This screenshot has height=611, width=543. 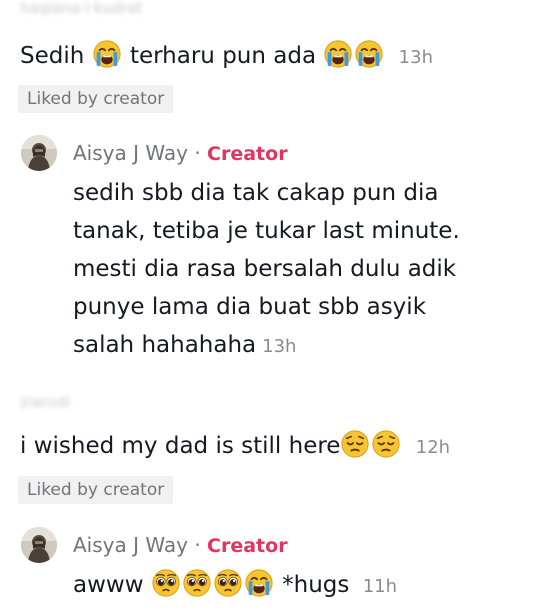 What do you see at coordinates (81, 8) in the screenshot?
I see `comment-username: haqiana·i·kudrat` at bounding box center [81, 8].